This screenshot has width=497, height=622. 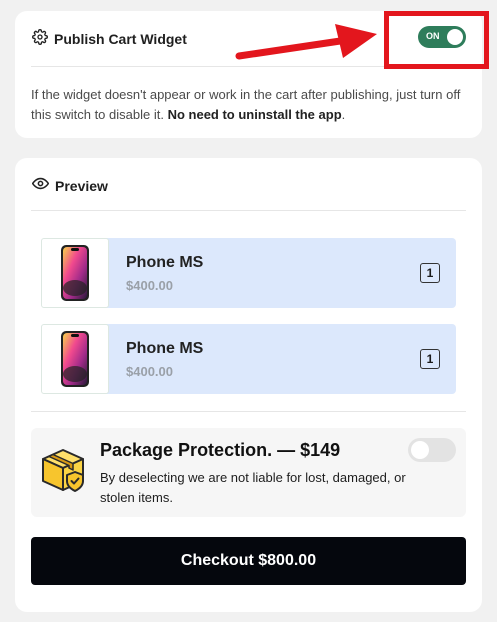 I want to click on publish-header: Publish Cart Widget, so click(x=109, y=39).